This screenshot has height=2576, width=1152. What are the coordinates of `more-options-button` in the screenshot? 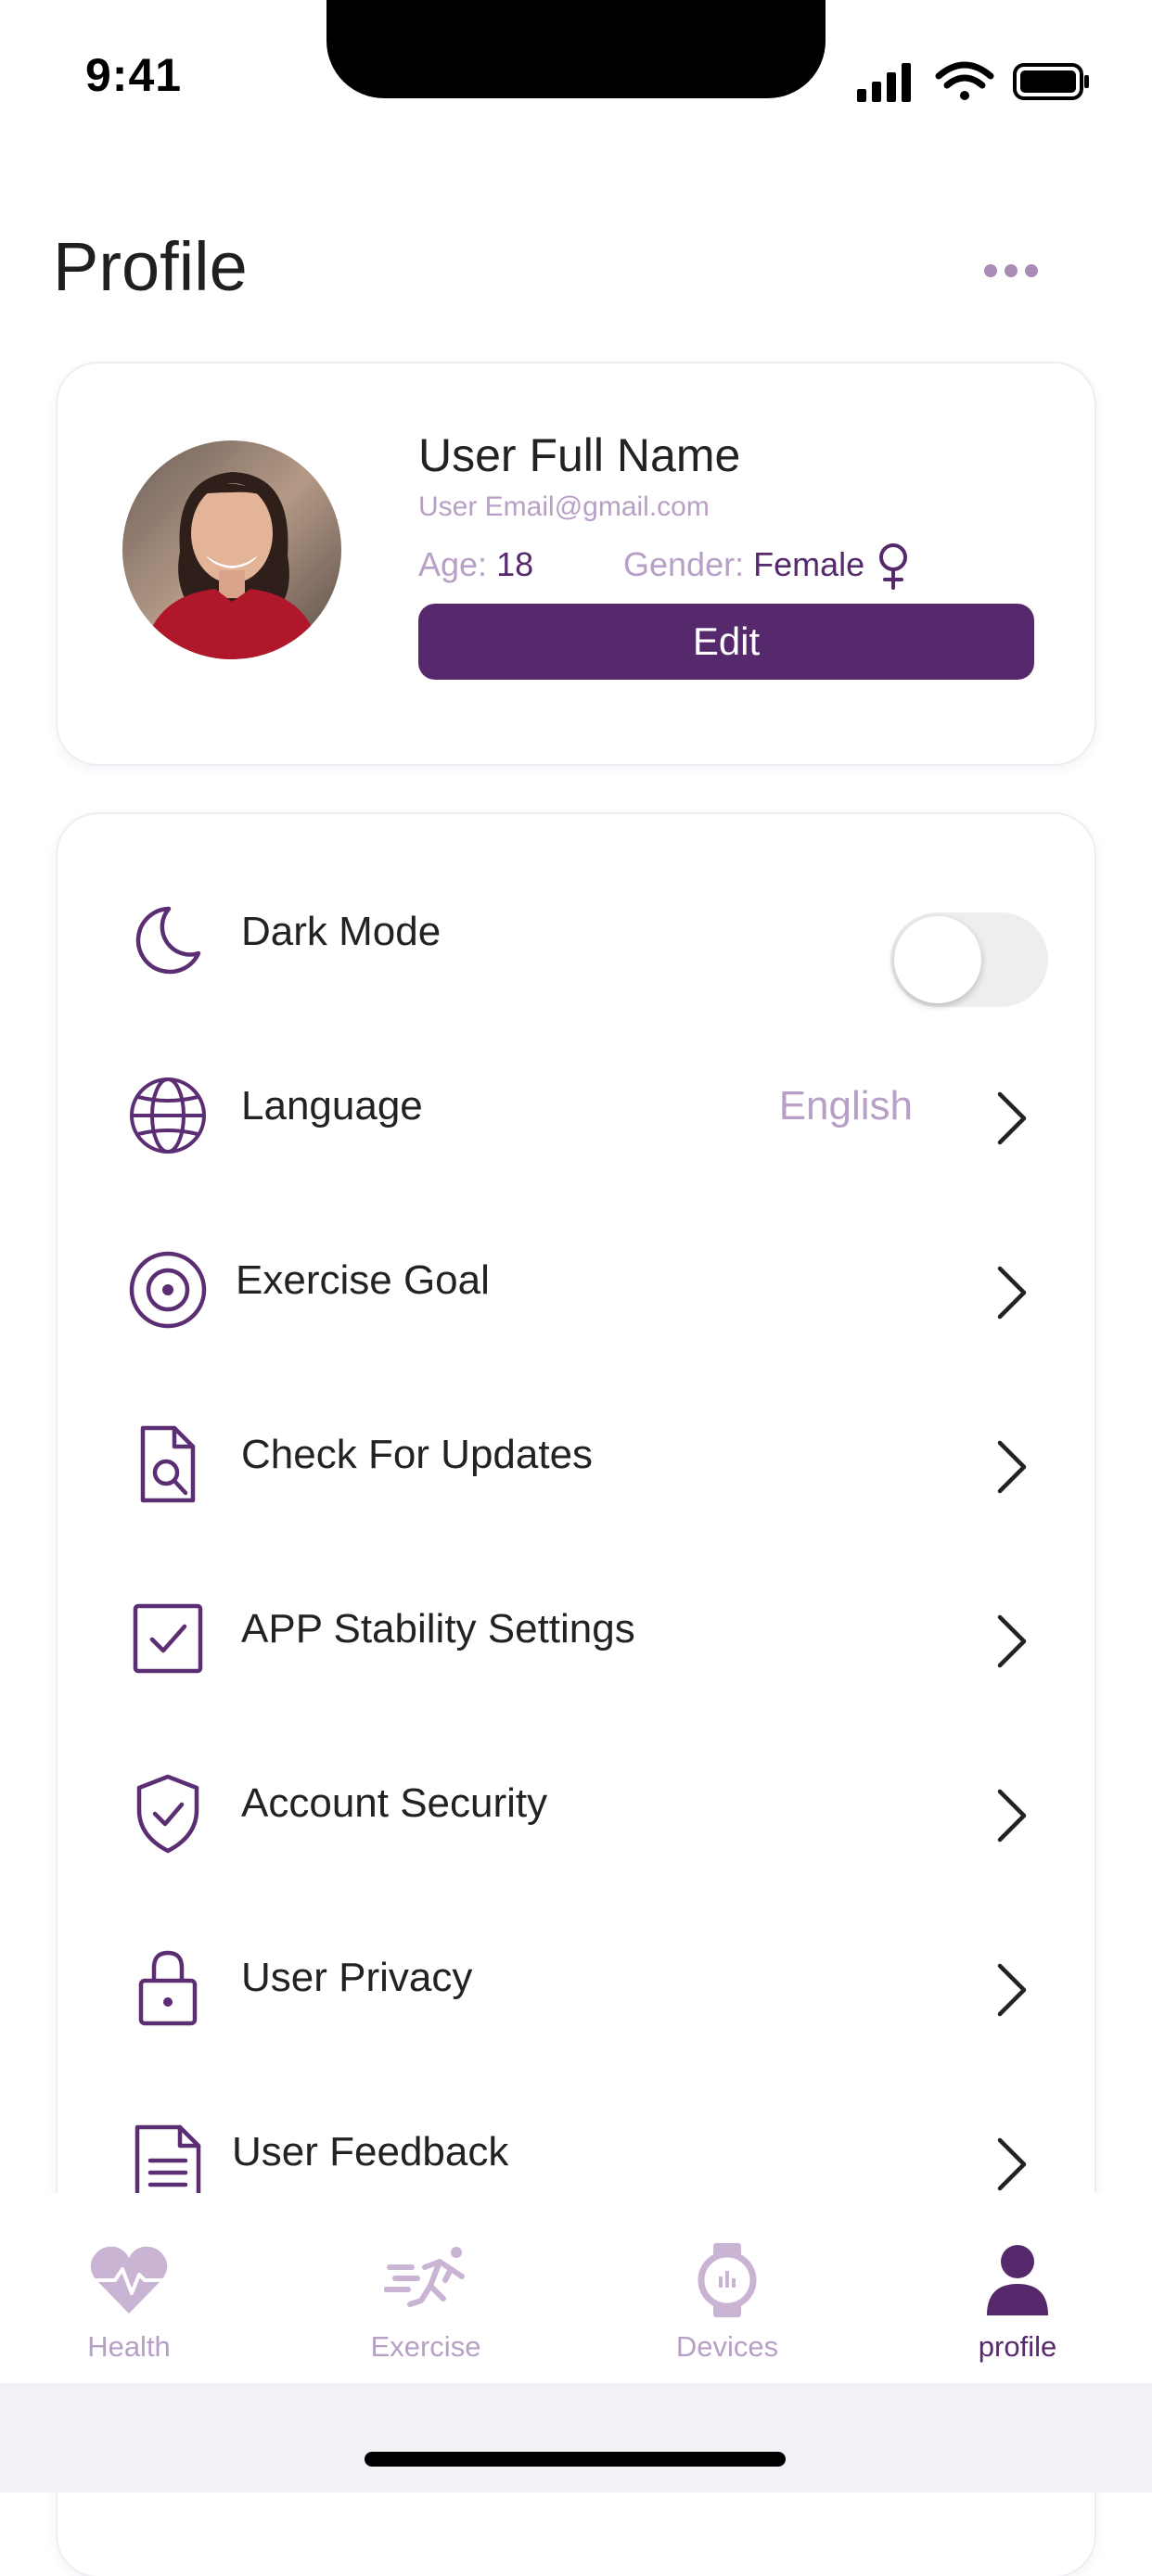 It's located at (1011, 271).